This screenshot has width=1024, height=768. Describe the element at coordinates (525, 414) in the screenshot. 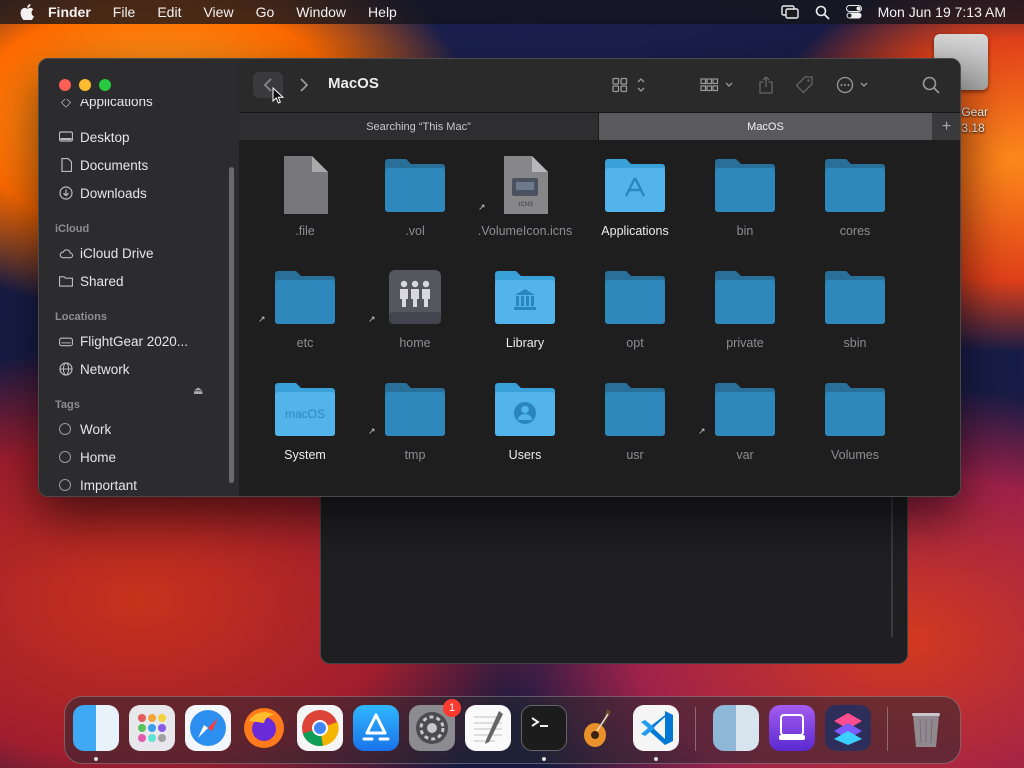

I see `file-item-users: Users` at that location.